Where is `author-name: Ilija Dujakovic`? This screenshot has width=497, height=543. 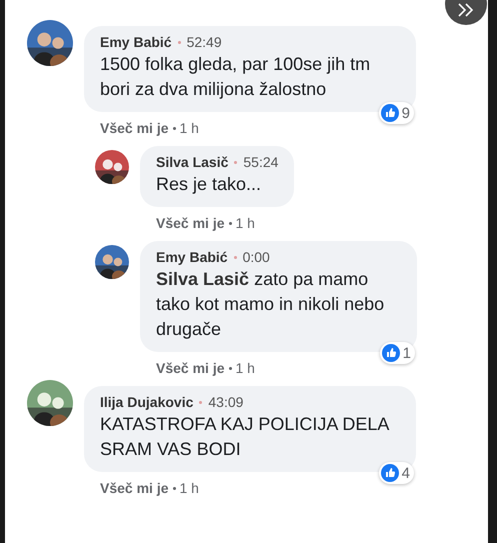 author-name: Ilija Dujakovic is located at coordinates (147, 402).